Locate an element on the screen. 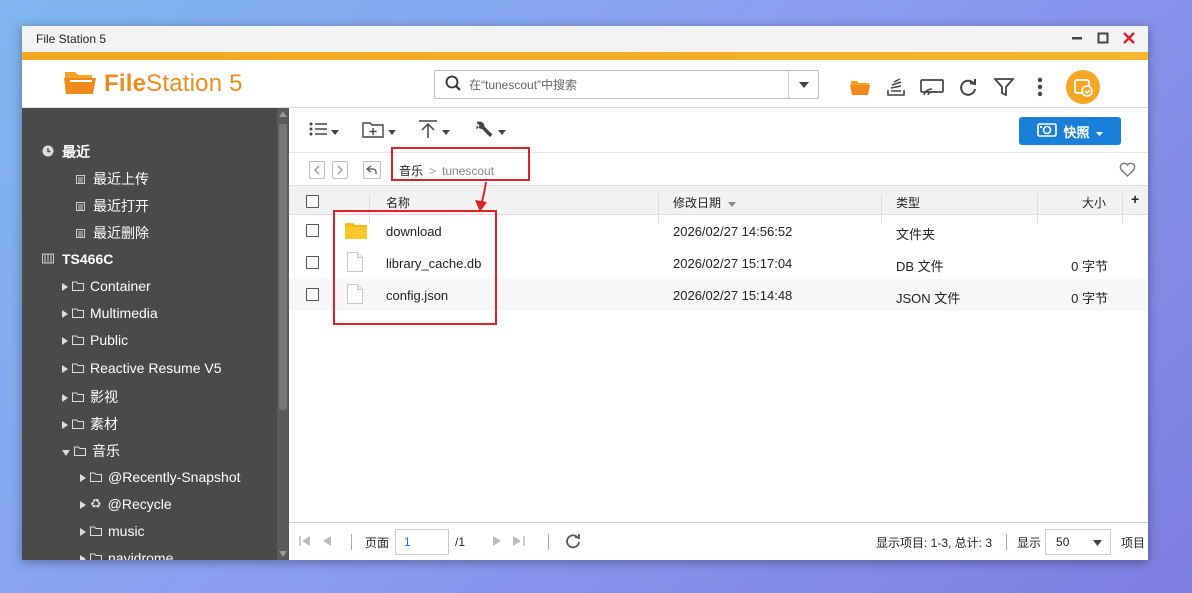 Image resolution: width=1192 pixels, height=593 pixels. sidebar-folder-public: Public is located at coordinates (95, 340).